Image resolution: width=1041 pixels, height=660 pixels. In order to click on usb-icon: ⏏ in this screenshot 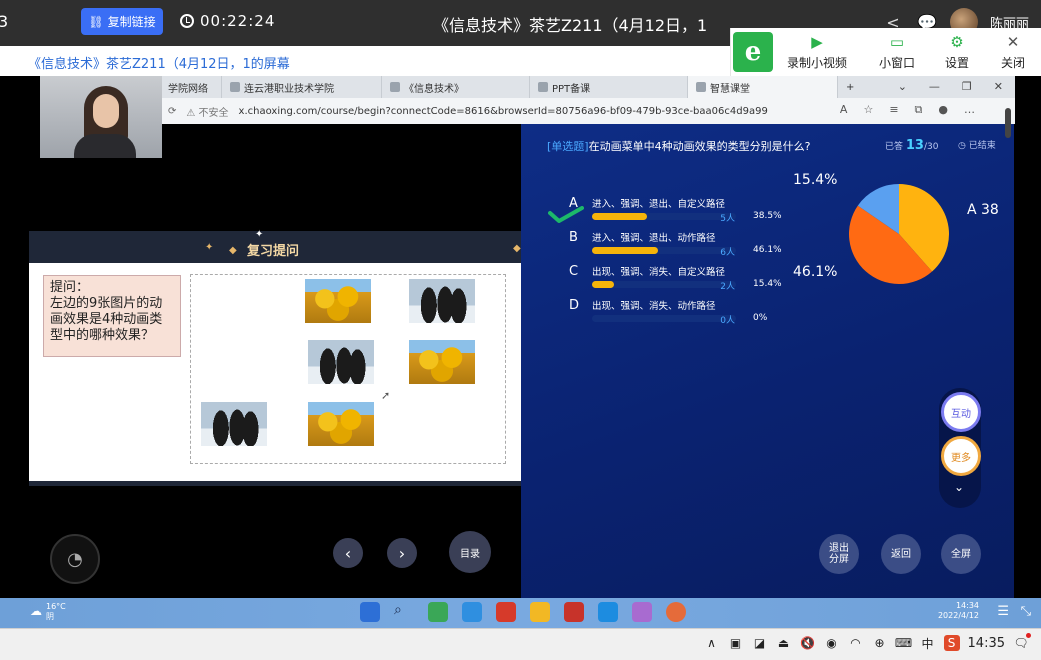, I will do `click(784, 643)`.